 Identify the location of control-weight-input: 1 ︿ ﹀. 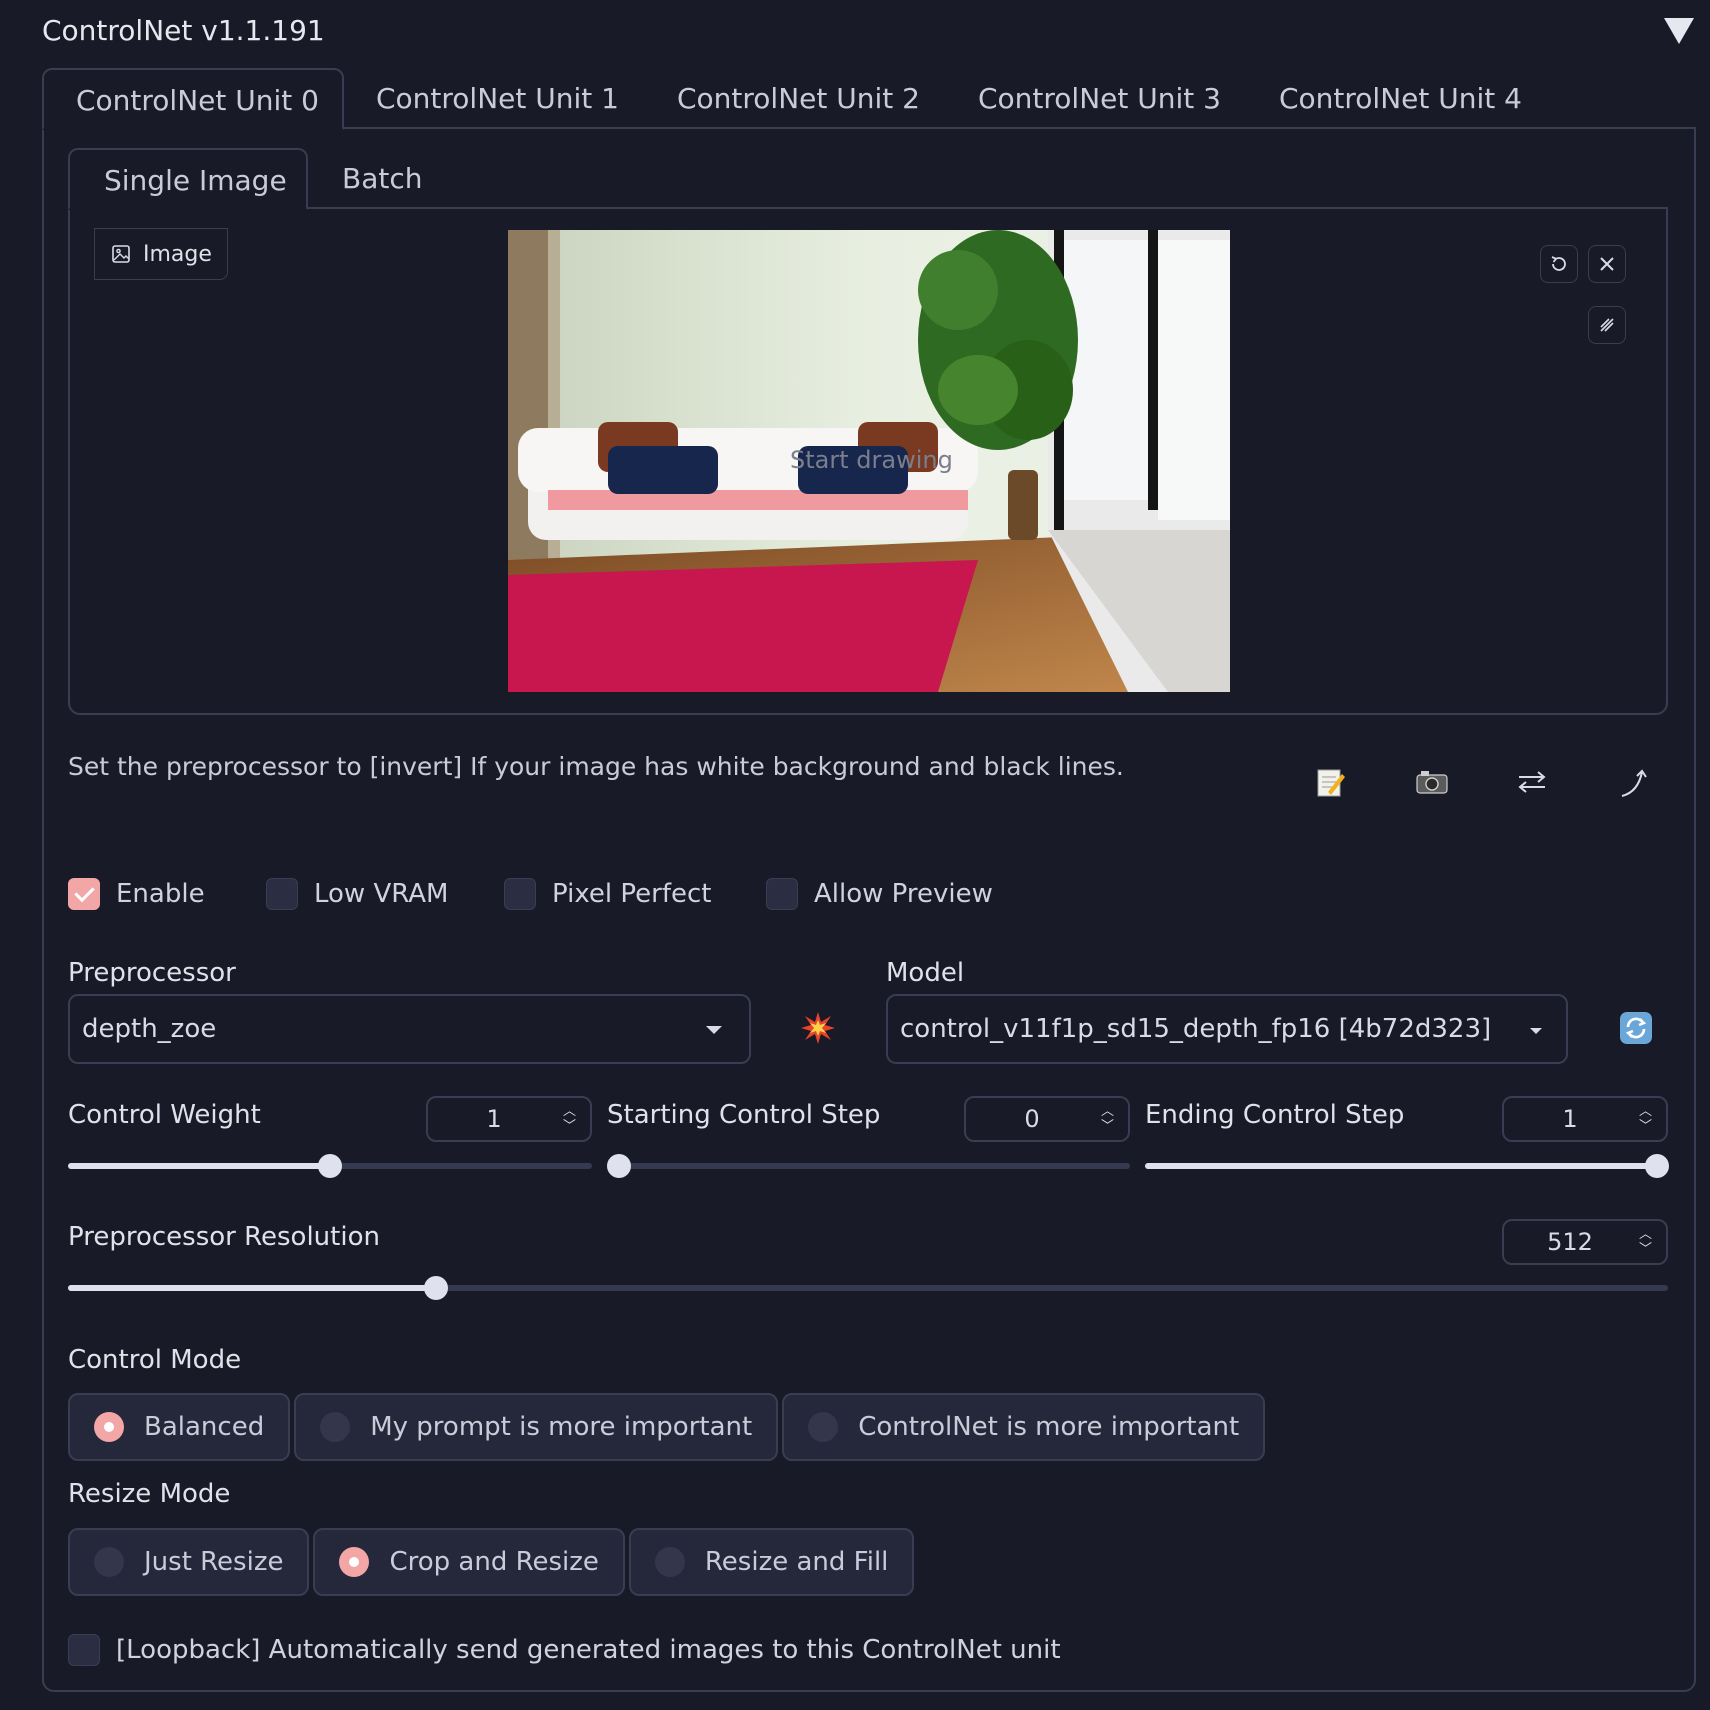
(509, 1119).